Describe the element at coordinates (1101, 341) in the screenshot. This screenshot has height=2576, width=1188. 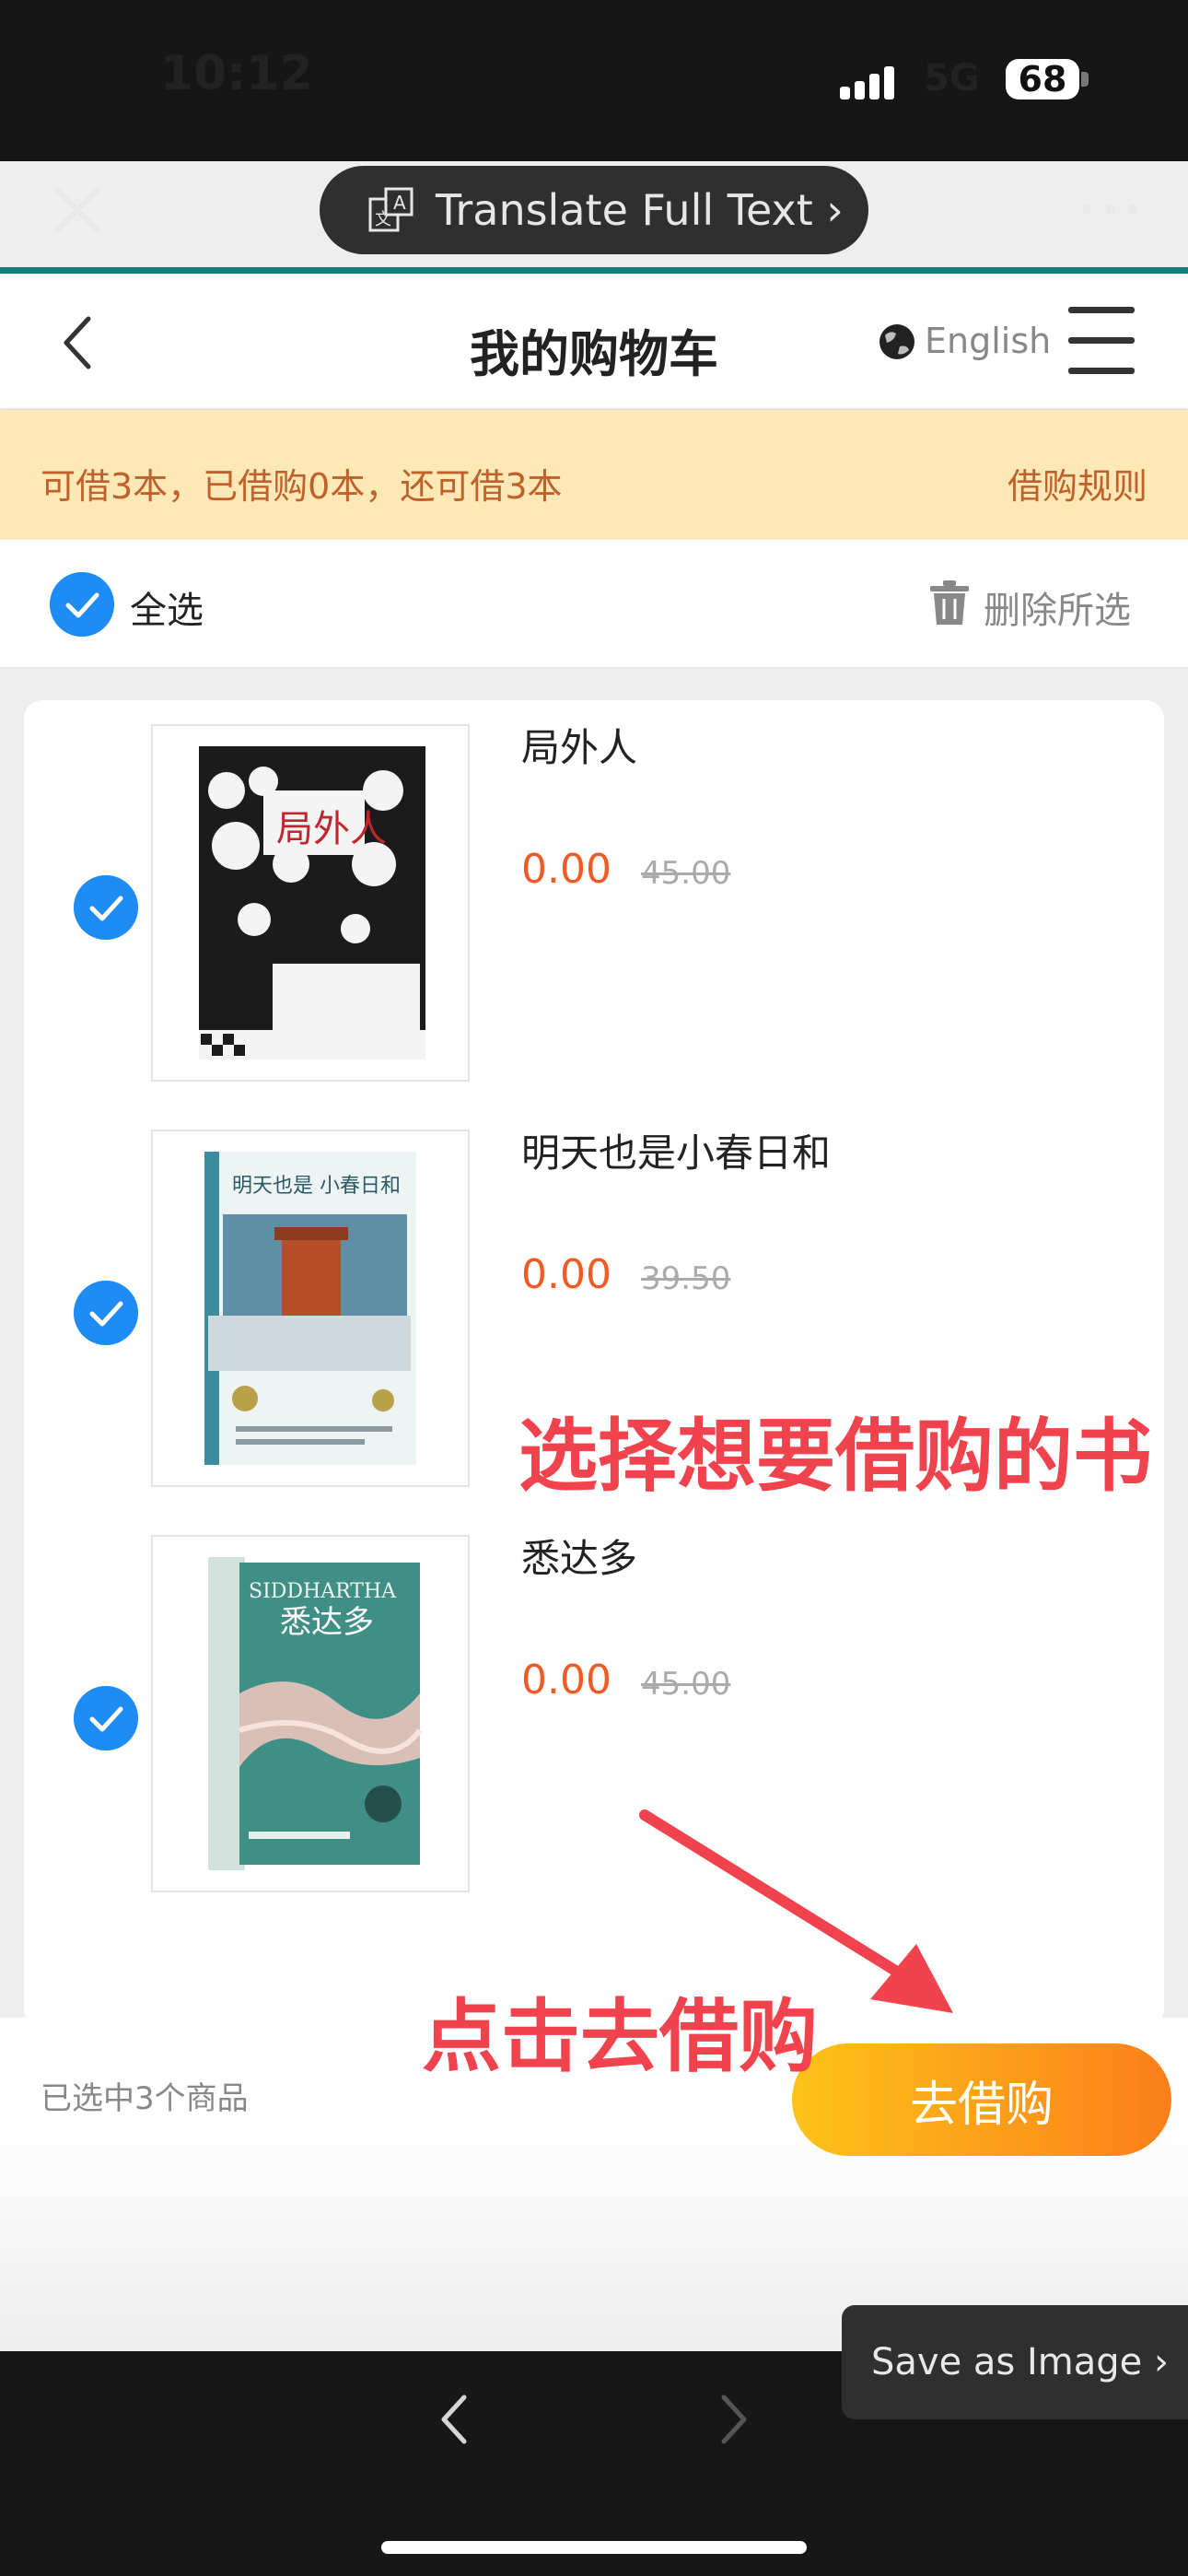
I see `menu-icon` at that location.